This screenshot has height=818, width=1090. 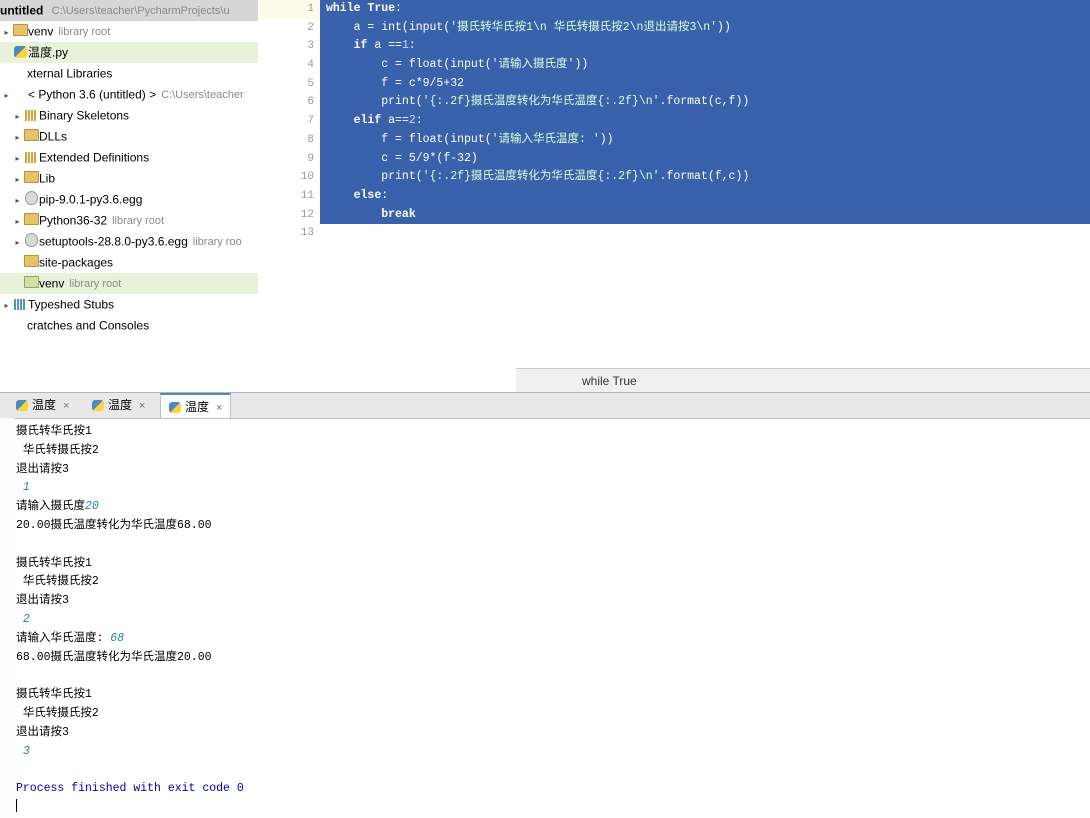 I want to click on tree-item-label: cratches and Consoles, so click(x=88, y=325).